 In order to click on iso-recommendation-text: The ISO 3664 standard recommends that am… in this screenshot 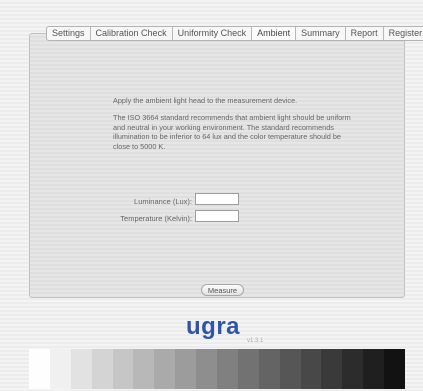, I will do `click(232, 132)`.